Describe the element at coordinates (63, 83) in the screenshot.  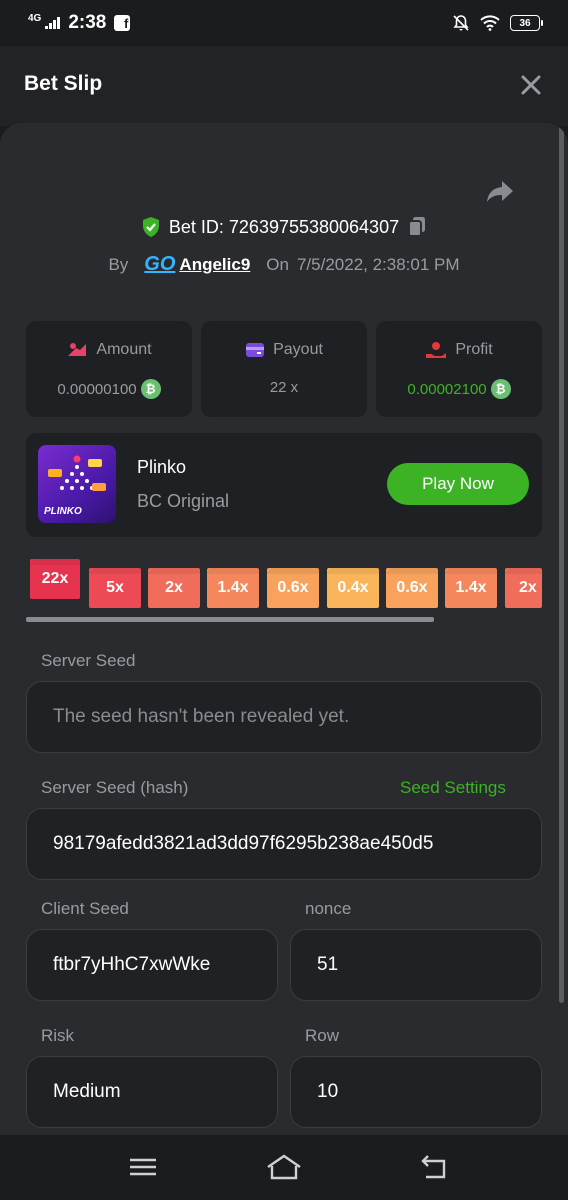
I see `page-title: Bet Slip` at that location.